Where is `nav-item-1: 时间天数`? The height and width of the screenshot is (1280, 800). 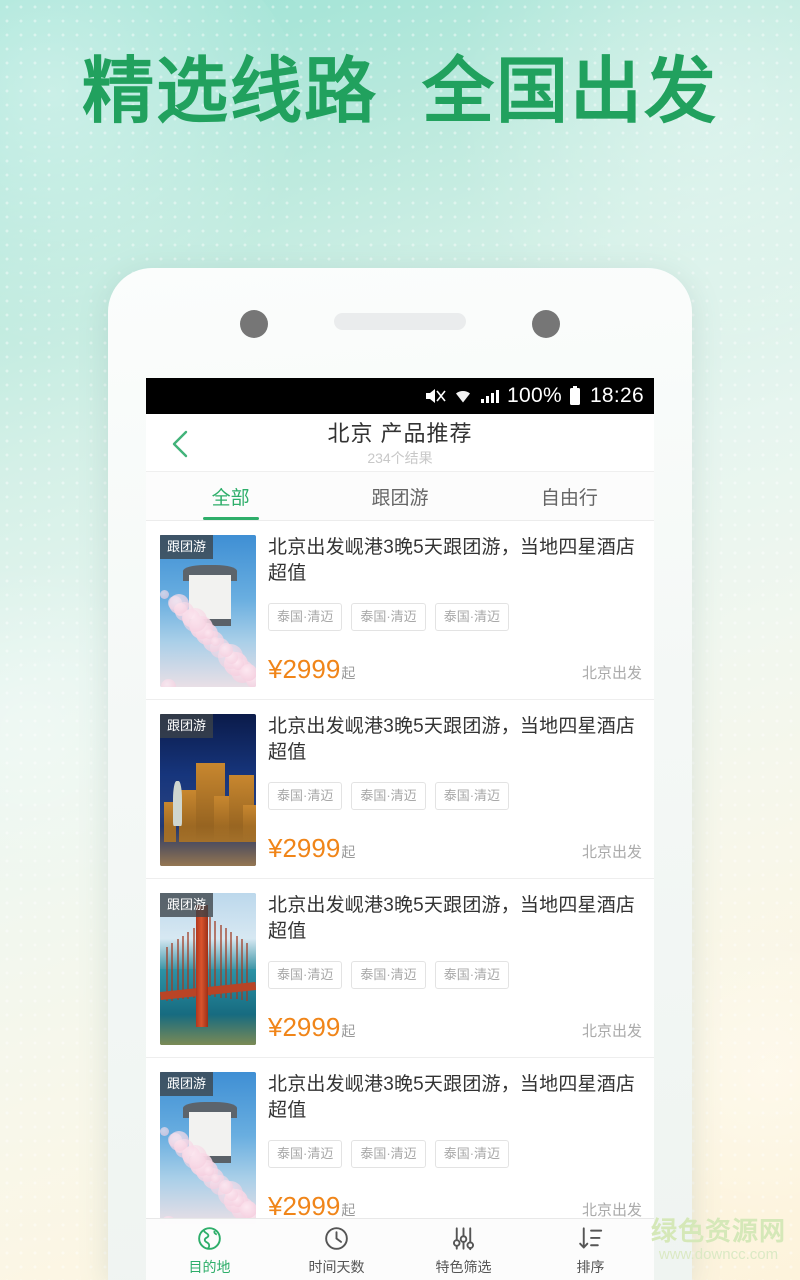 nav-item-1: 时间天数 is located at coordinates (336, 1250).